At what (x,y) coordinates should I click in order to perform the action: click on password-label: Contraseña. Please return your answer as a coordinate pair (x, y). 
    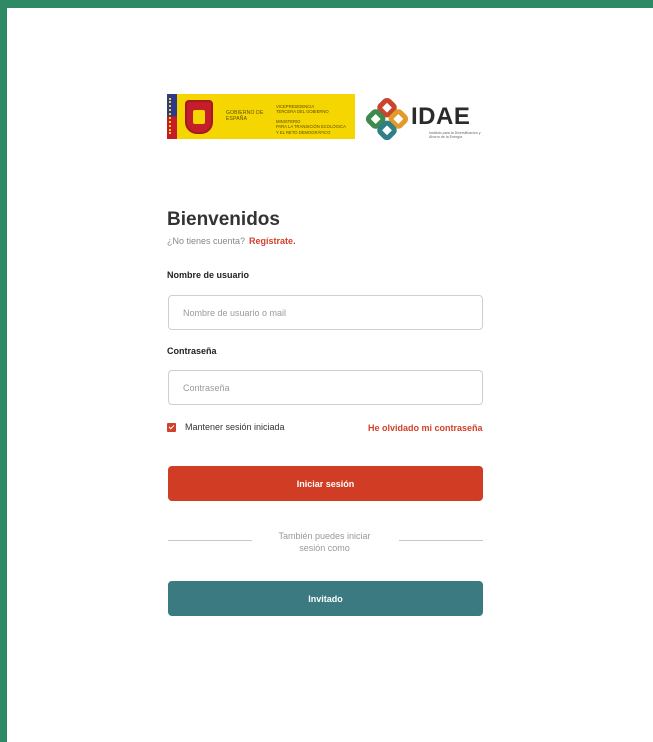
    Looking at the image, I should click on (192, 351).